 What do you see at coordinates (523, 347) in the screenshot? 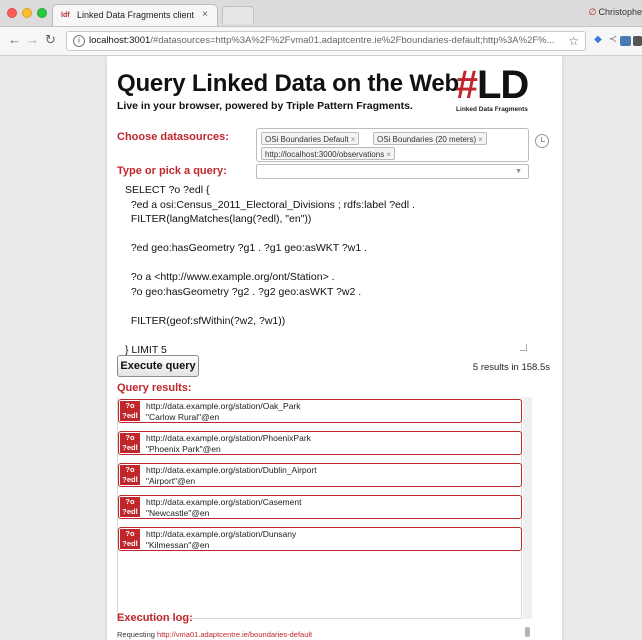
I see `resize-handle-icon` at bounding box center [523, 347].